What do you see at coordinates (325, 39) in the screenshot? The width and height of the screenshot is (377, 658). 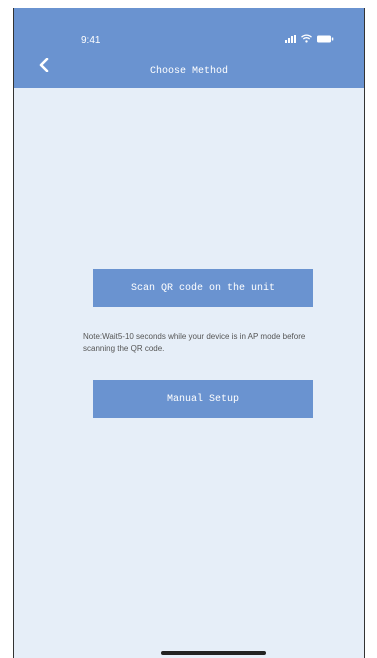 I see `battery-icon` at bounding box center [325, 39].